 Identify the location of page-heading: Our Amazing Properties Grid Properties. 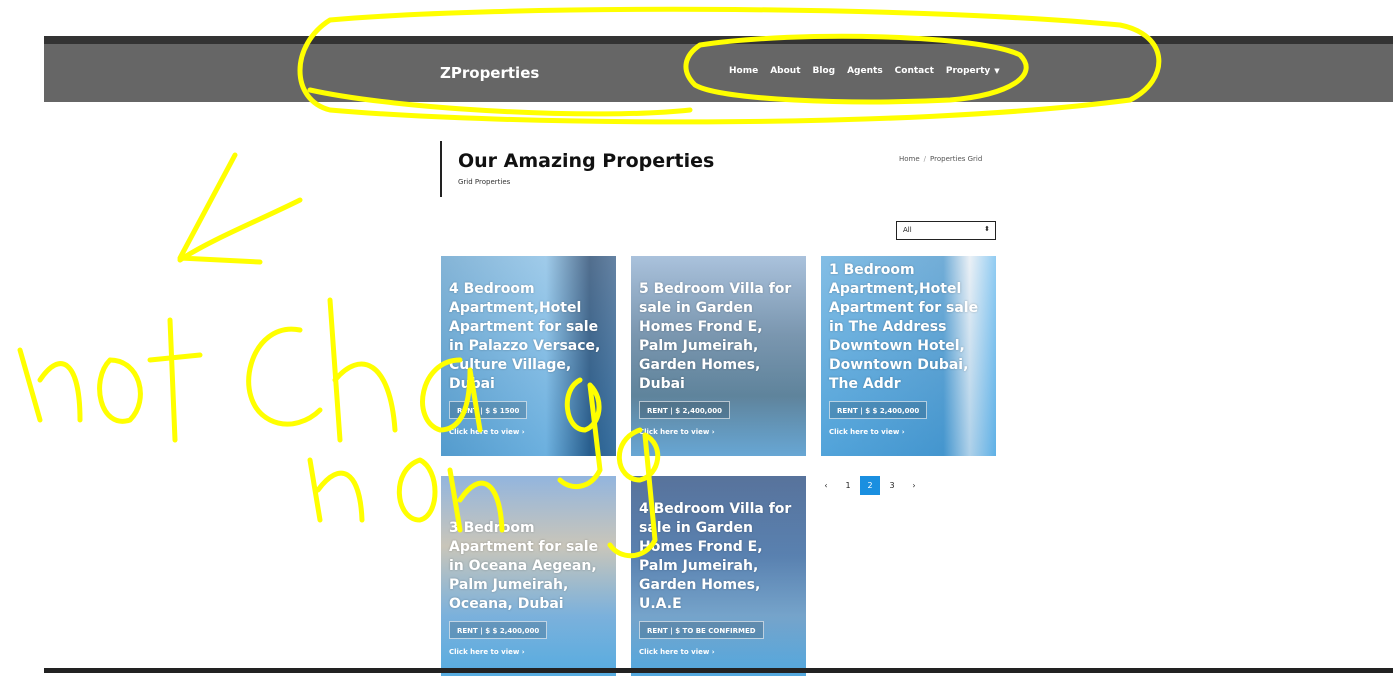
(590, 169).